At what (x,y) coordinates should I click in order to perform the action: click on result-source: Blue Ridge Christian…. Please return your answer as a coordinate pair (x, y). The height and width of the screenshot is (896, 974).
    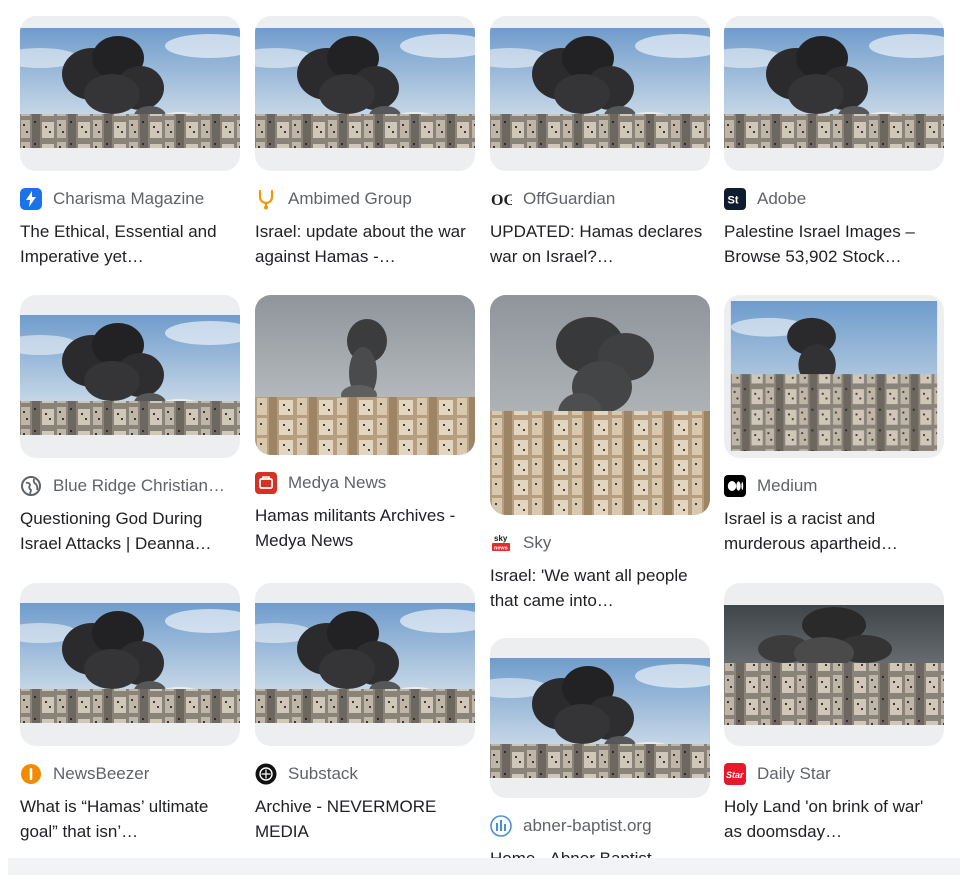
    Looking at the image, I should click on (130, 486).